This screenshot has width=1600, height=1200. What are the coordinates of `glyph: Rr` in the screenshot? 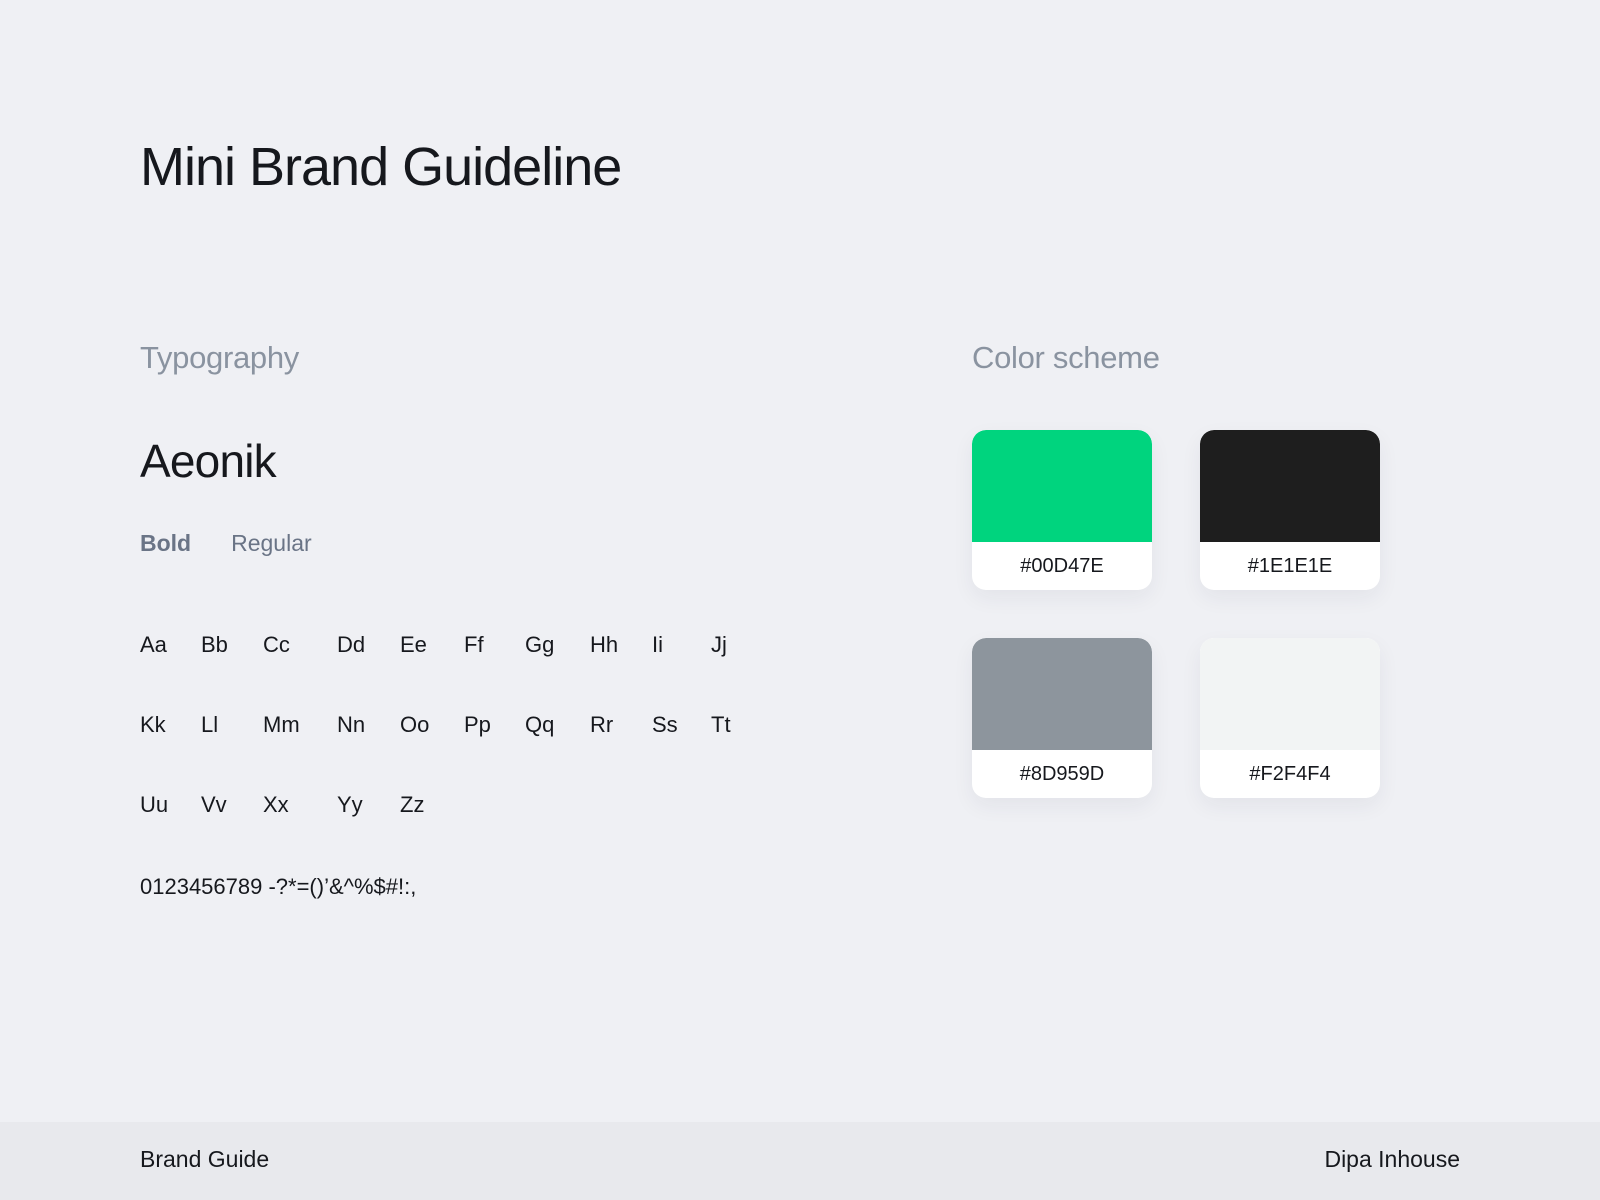 It's located at (602, 724).